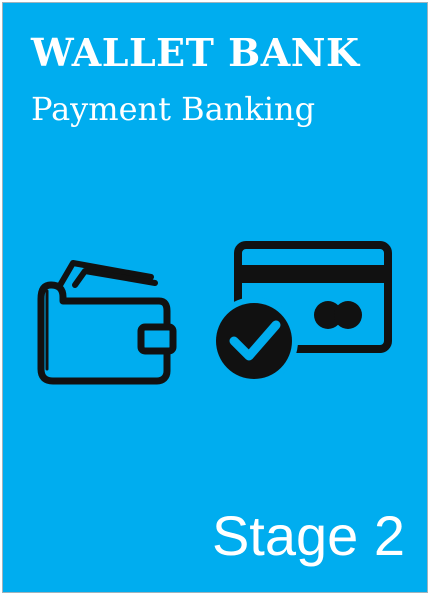 This screenshot has height=596, width=430. Describe the element at coordinates (173, 109) in the screenshot. I see `brand-subtitle: Payment Banking` at that location.